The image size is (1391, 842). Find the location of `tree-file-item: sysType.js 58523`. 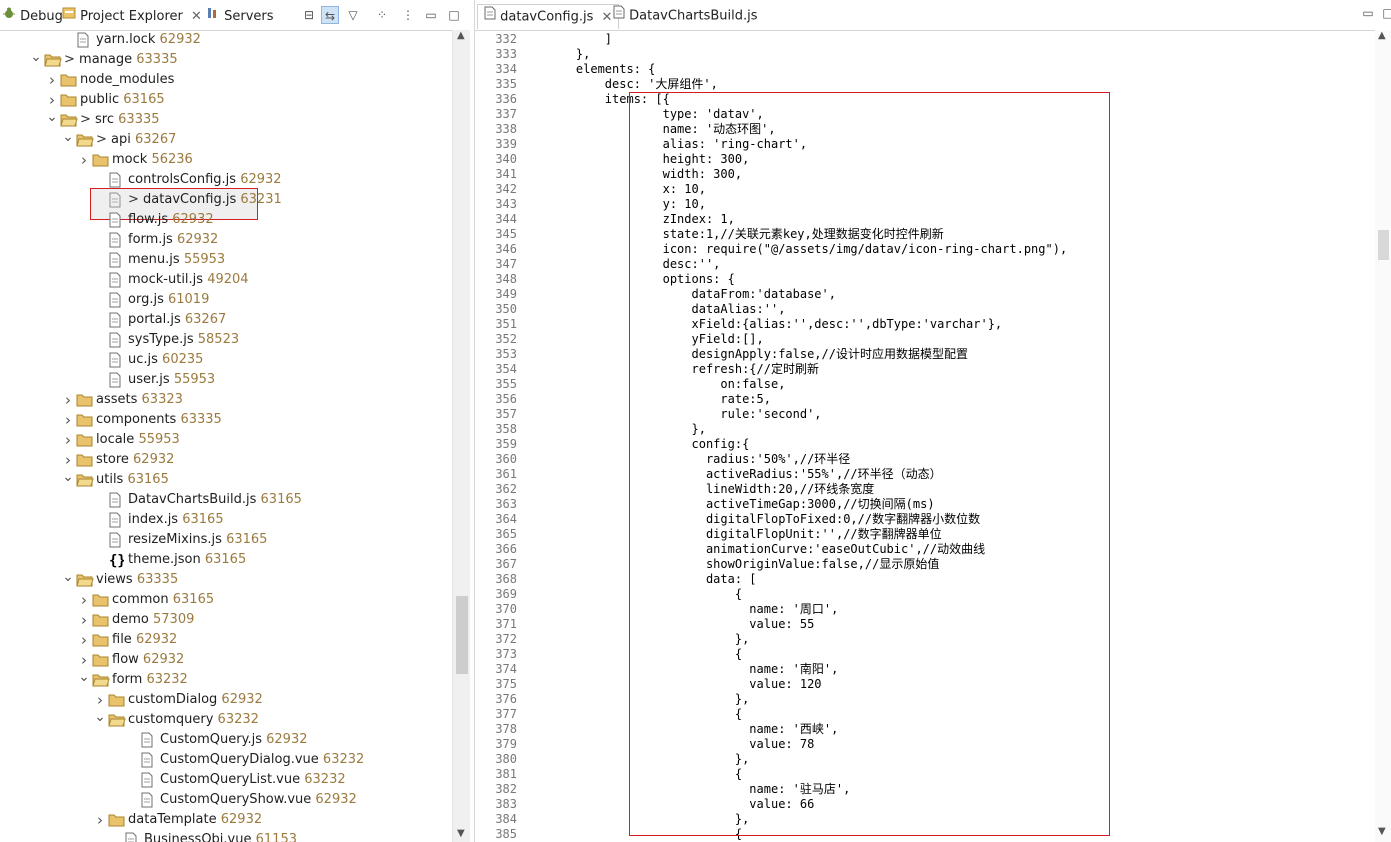

tree-file-item: sysType.js 58523 is located at coordinates (226, 340).